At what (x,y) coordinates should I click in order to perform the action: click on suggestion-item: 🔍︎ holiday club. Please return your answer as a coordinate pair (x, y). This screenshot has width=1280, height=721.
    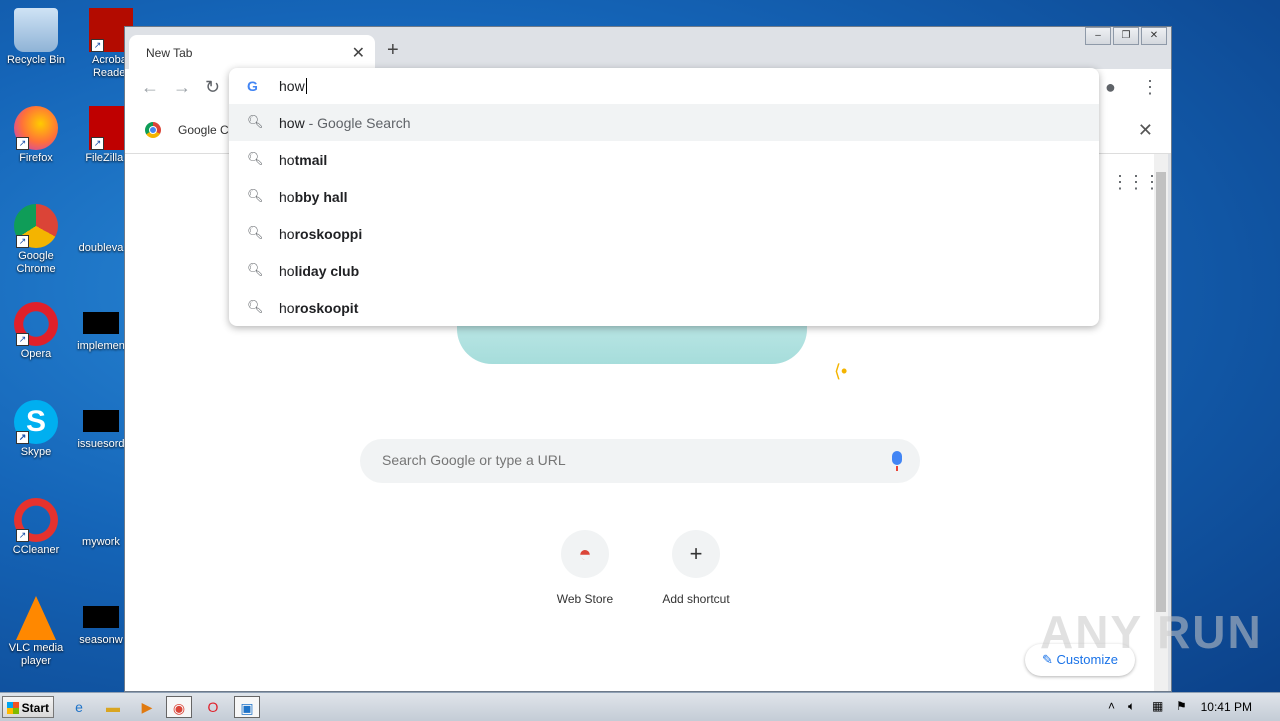
    Looking at the image, I should click on (664, 270).